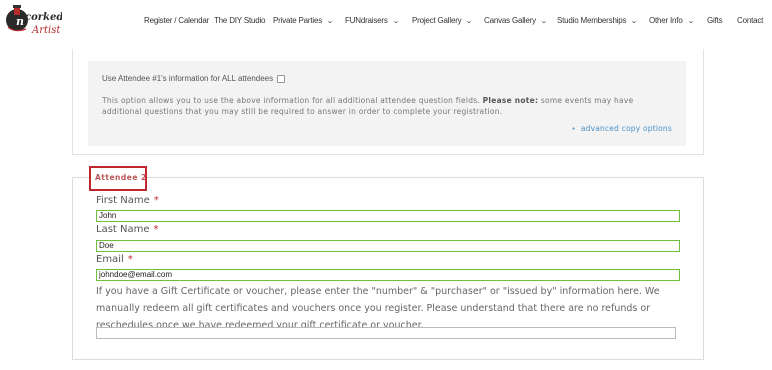 The height and width of the screenshot is (370, 772). I want to click on copy-all-checkbox, so click(281, 78).